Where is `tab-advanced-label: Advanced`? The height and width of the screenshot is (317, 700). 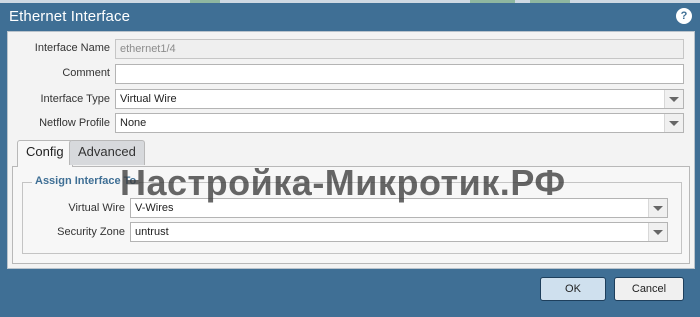
tab-advanced-label: Advanced is located at coordinates (107, 151).